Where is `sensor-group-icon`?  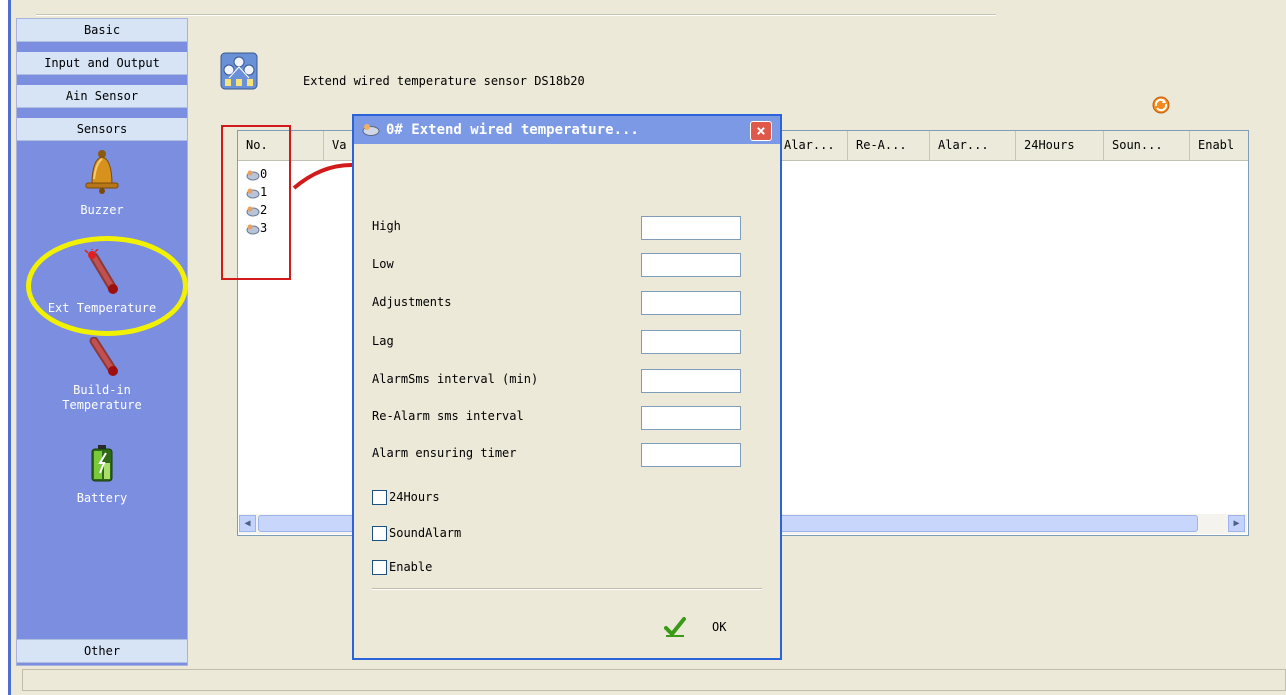 sensor-group-icon is located at coordinates (239, 71).